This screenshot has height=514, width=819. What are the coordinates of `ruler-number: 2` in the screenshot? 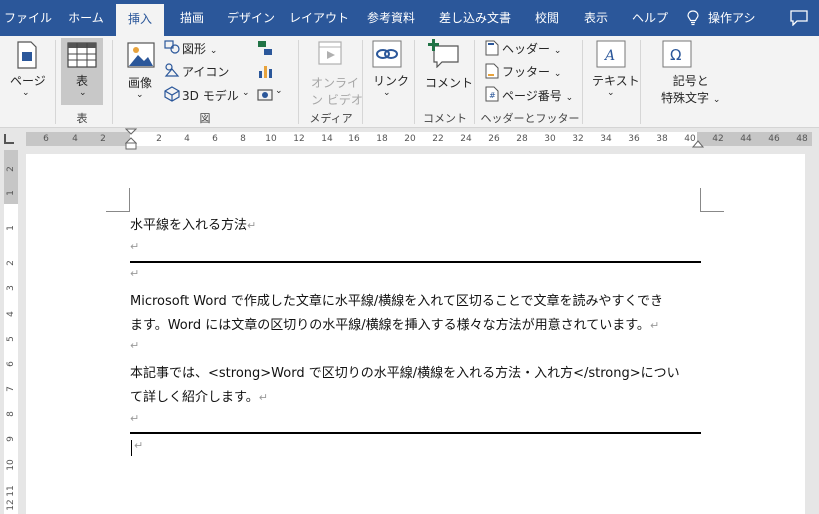 It's located at (103, 139).